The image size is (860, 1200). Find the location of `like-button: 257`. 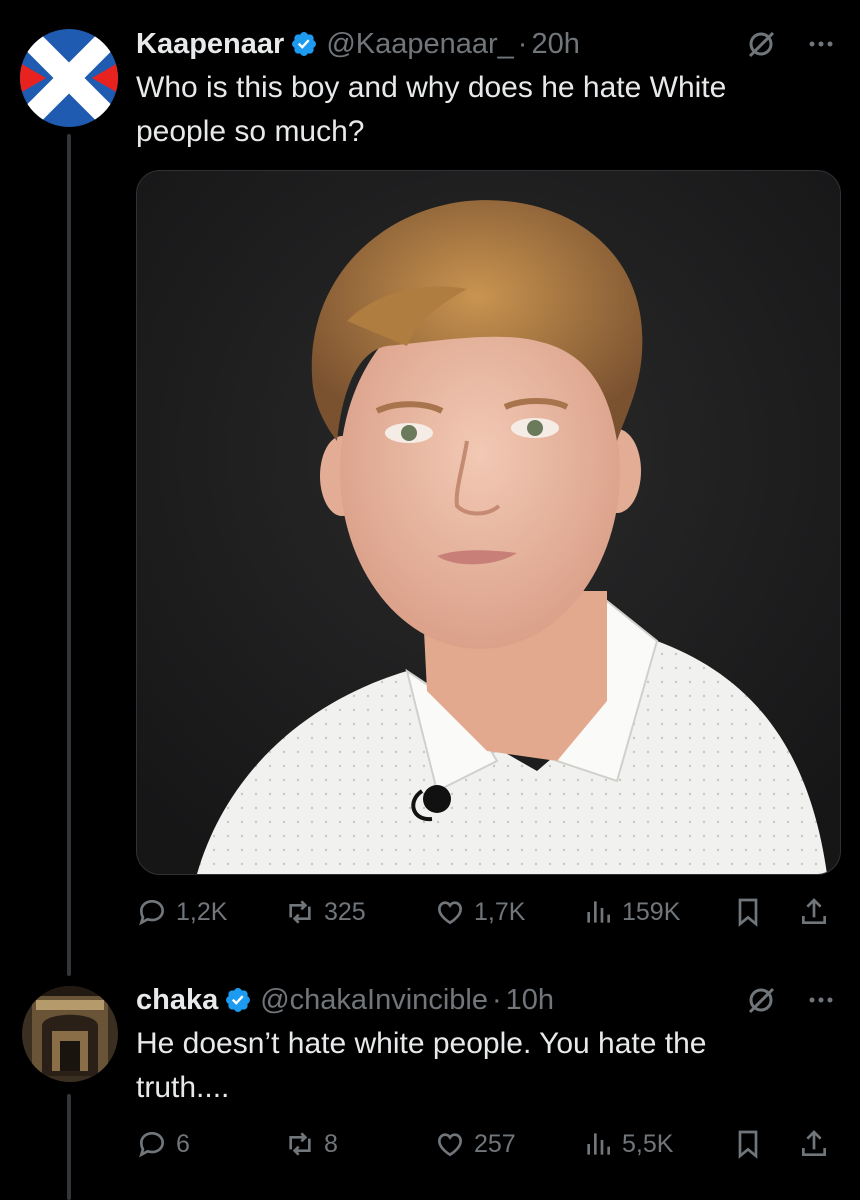

like-button: 257 is located at coordinates (475, 1144).